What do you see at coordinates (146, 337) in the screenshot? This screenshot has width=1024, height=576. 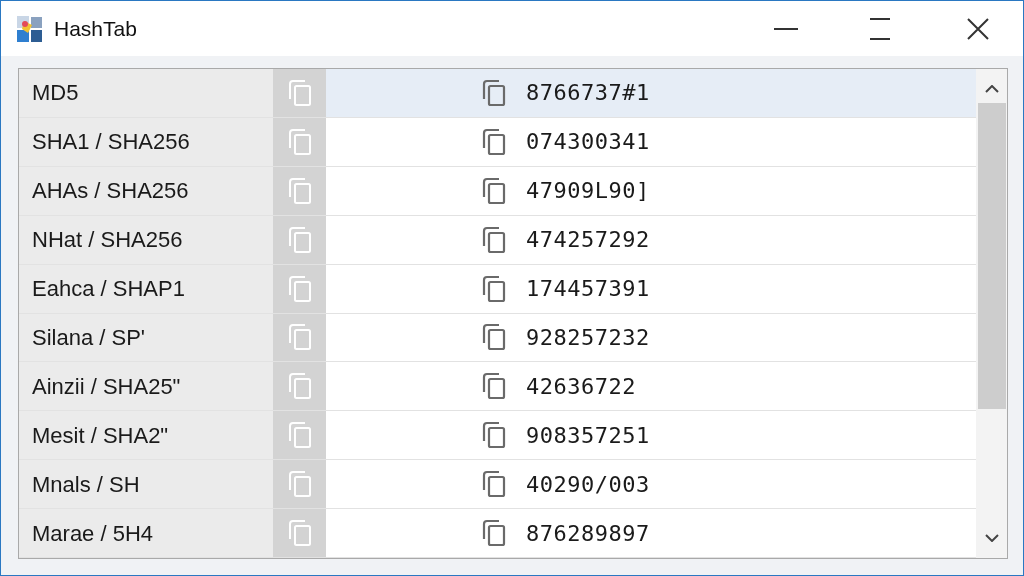 I see `algorithm-cell: Silana / SP'` at bounding box center [146, 337].